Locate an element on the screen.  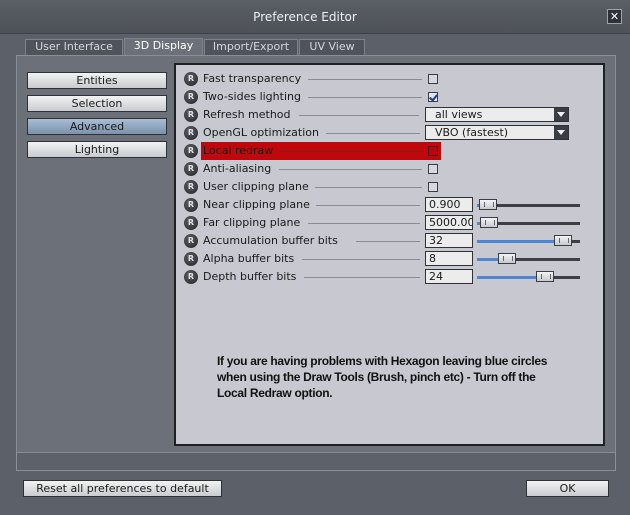
setting-row-two-sides-lighting: R Two-sides lighting is located at coordinates (389, 97).